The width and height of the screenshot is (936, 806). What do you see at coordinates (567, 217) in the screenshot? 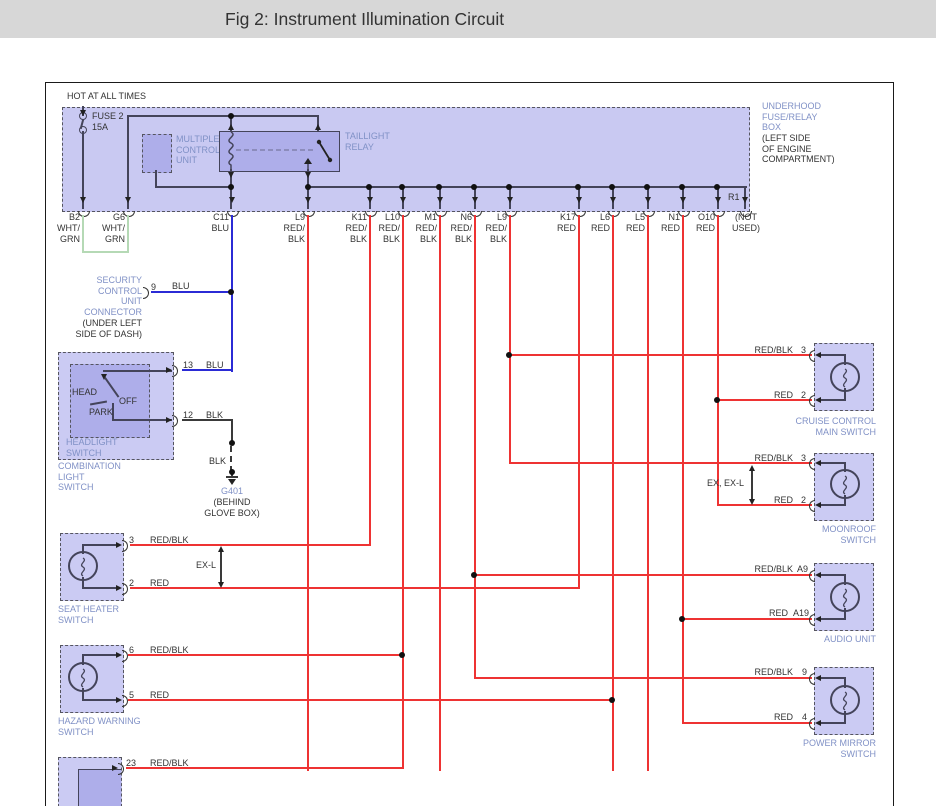
I see `connector-pin: K17` at bounding box center [567, 217].